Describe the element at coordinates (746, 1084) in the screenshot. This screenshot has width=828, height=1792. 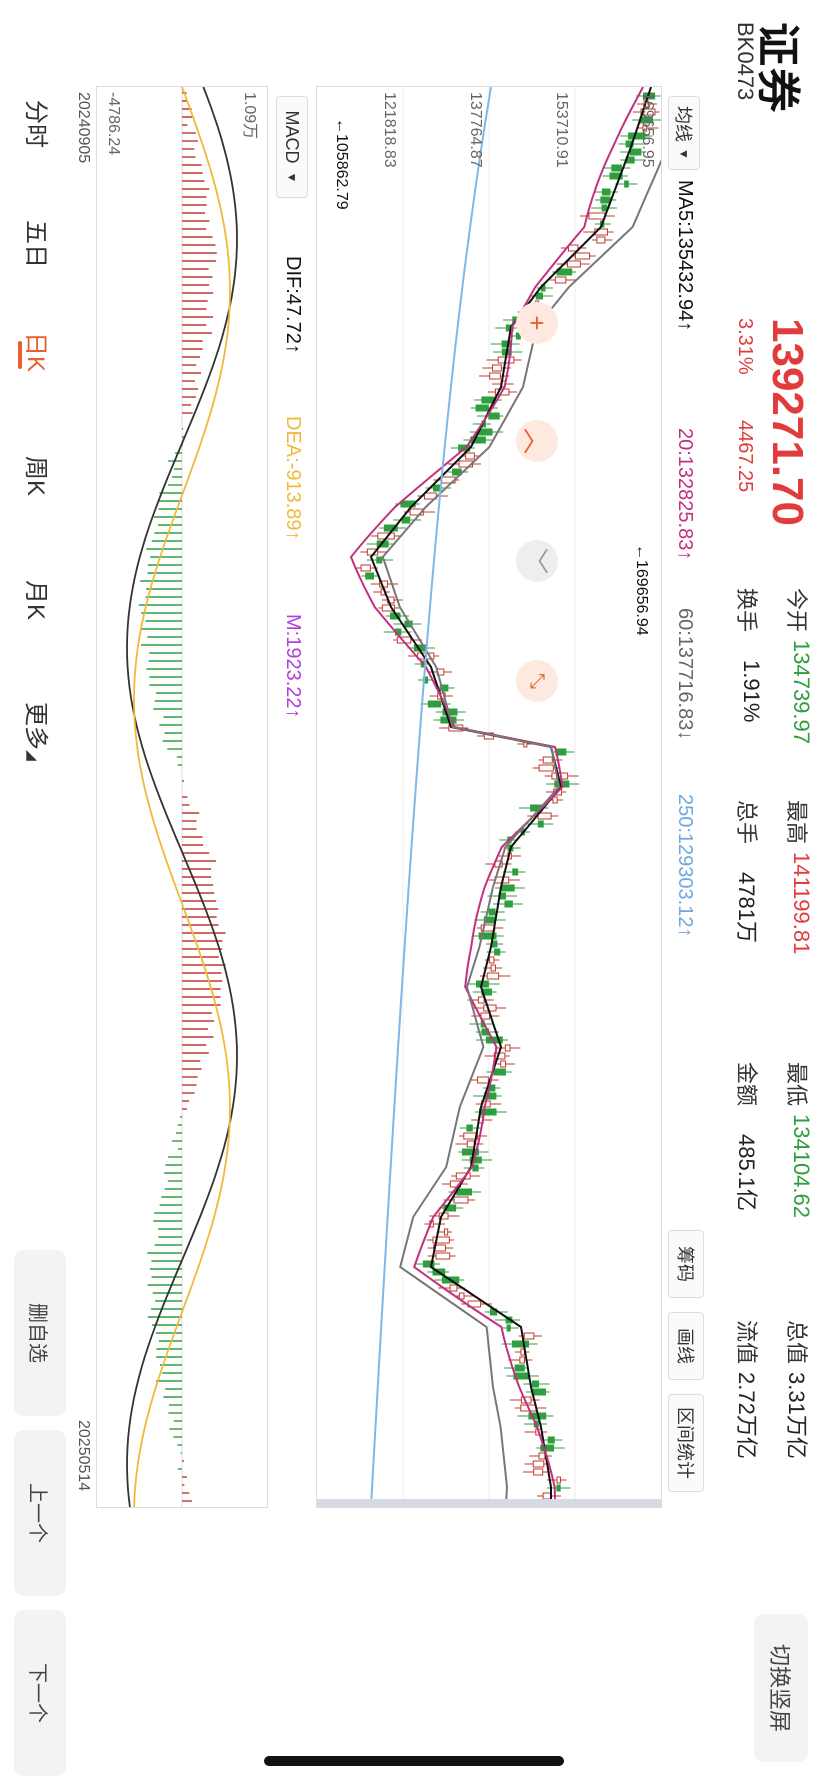
I see `stat-amount-label: 金额` at that location.